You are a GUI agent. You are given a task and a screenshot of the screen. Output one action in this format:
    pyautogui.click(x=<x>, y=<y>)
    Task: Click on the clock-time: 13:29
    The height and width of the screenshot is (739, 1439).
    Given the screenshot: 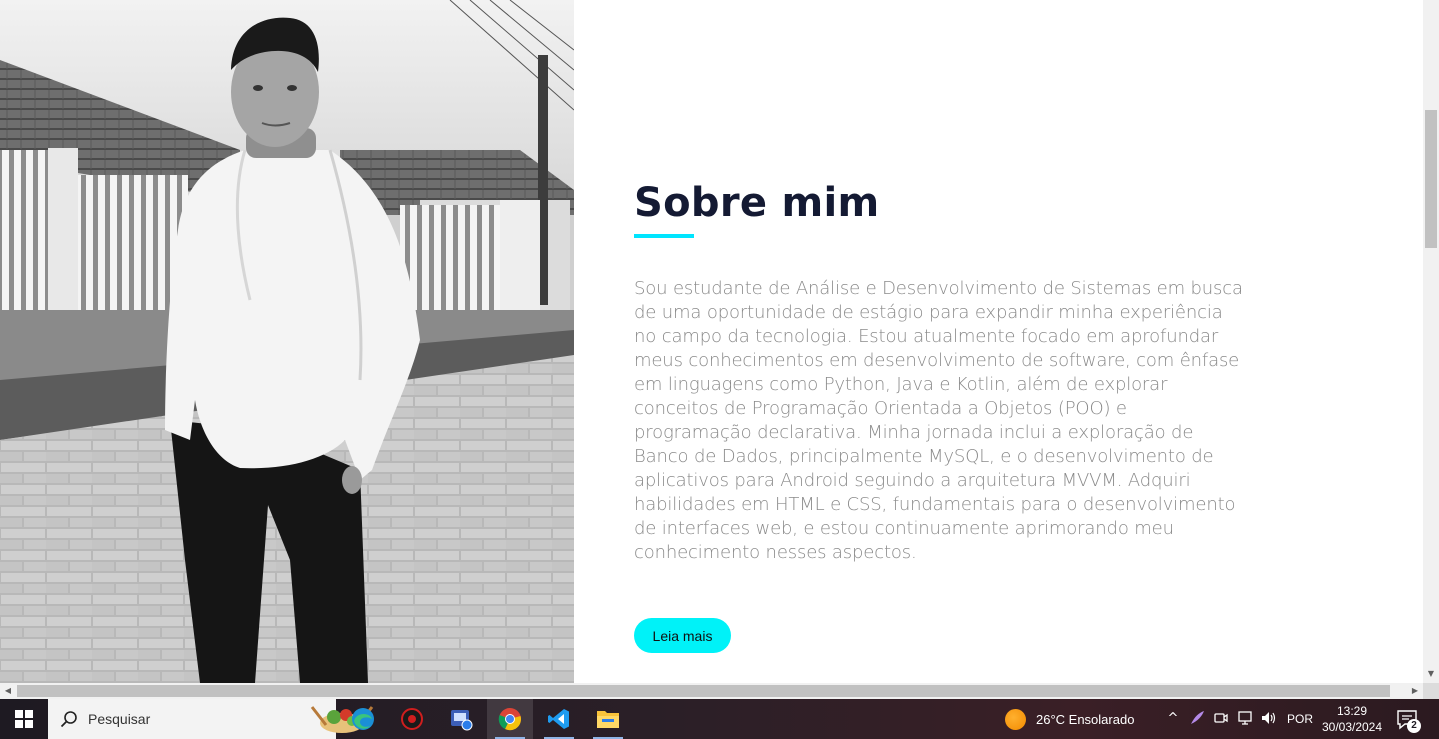 What is the action you would take?
    pyautogui.click(x=1352, y=711)
    